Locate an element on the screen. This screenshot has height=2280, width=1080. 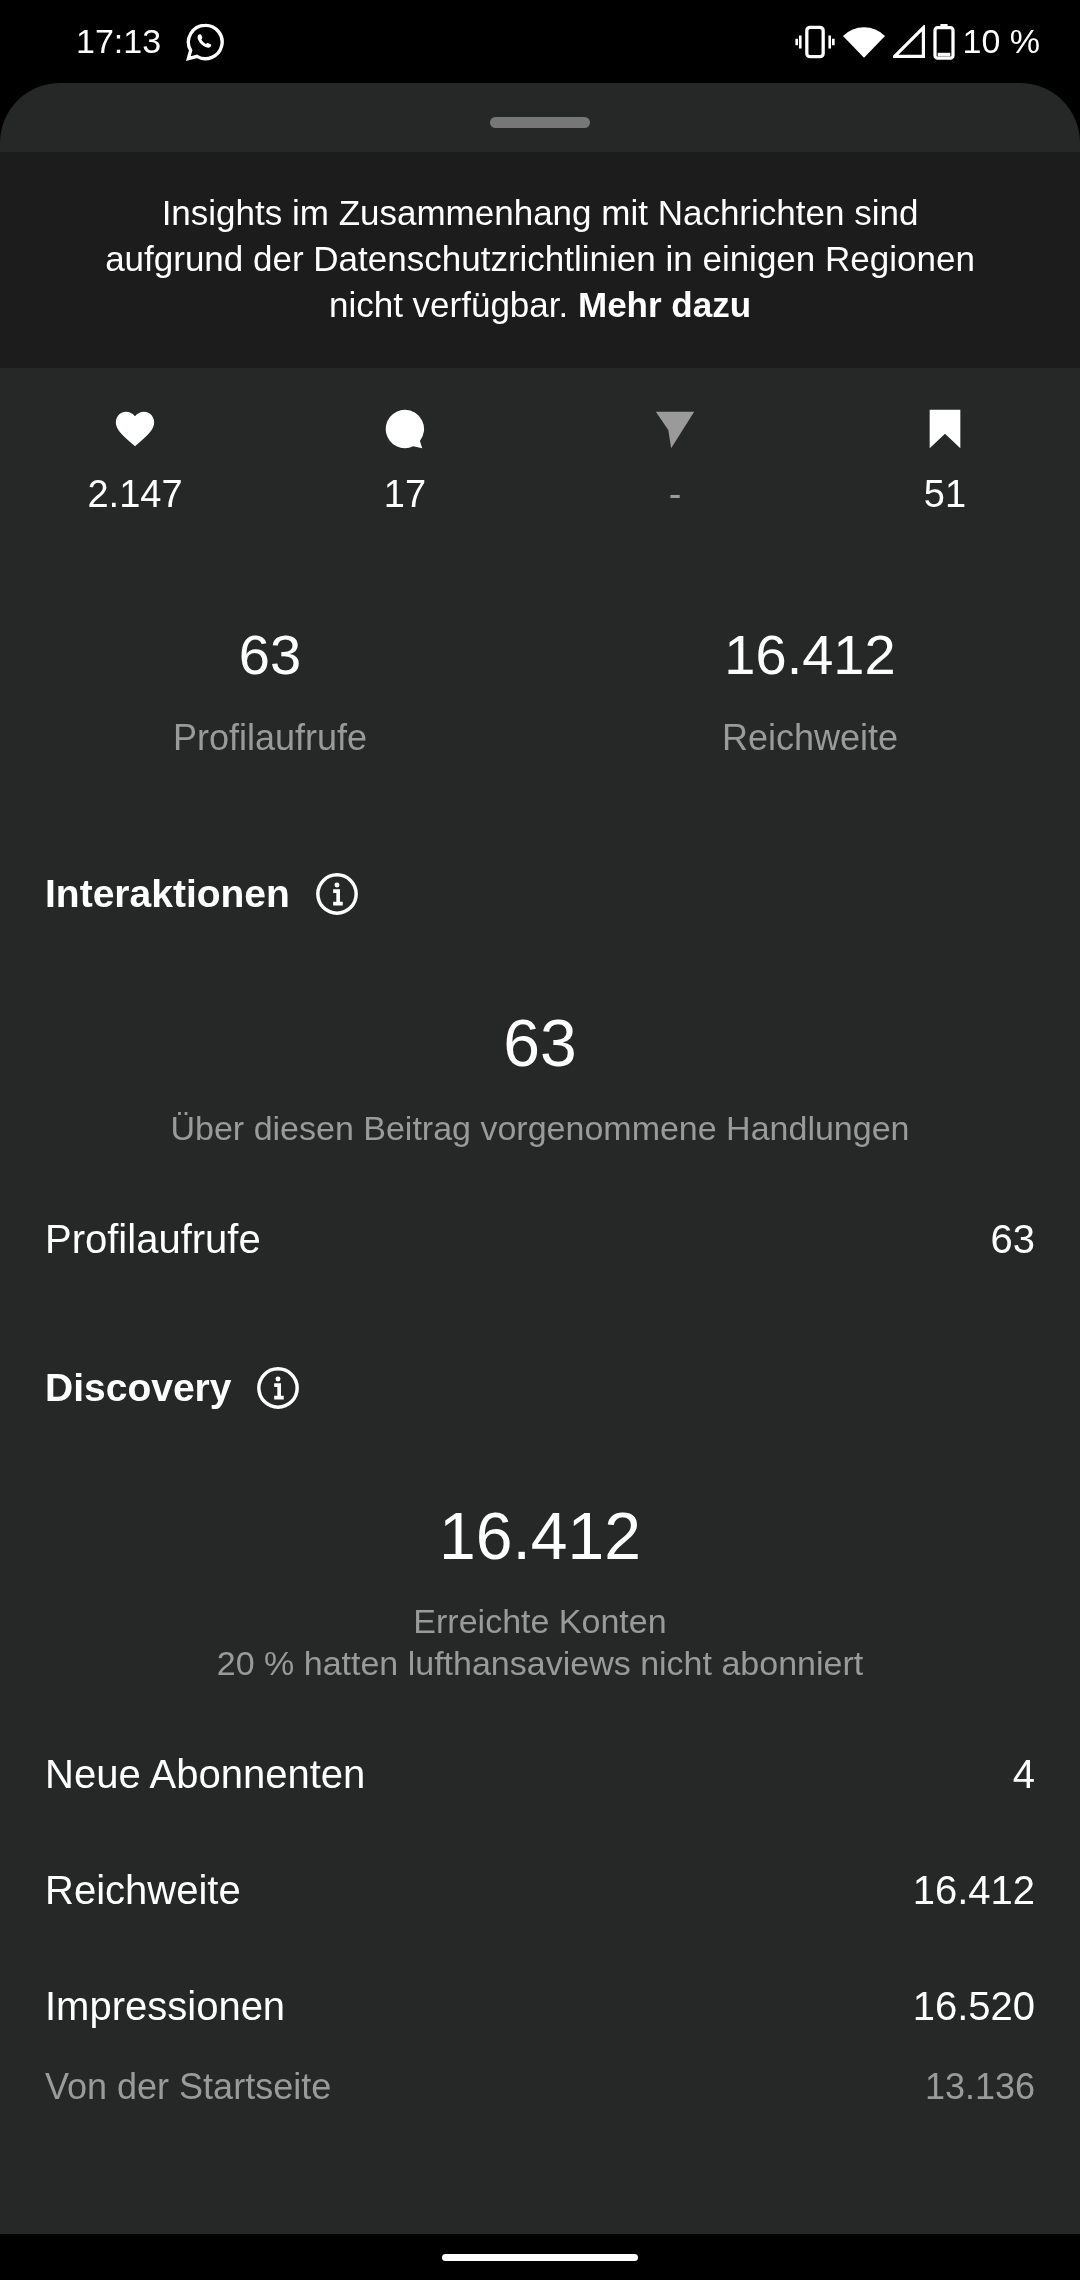
summary-value: 63 is located at coordinates (270, 655).